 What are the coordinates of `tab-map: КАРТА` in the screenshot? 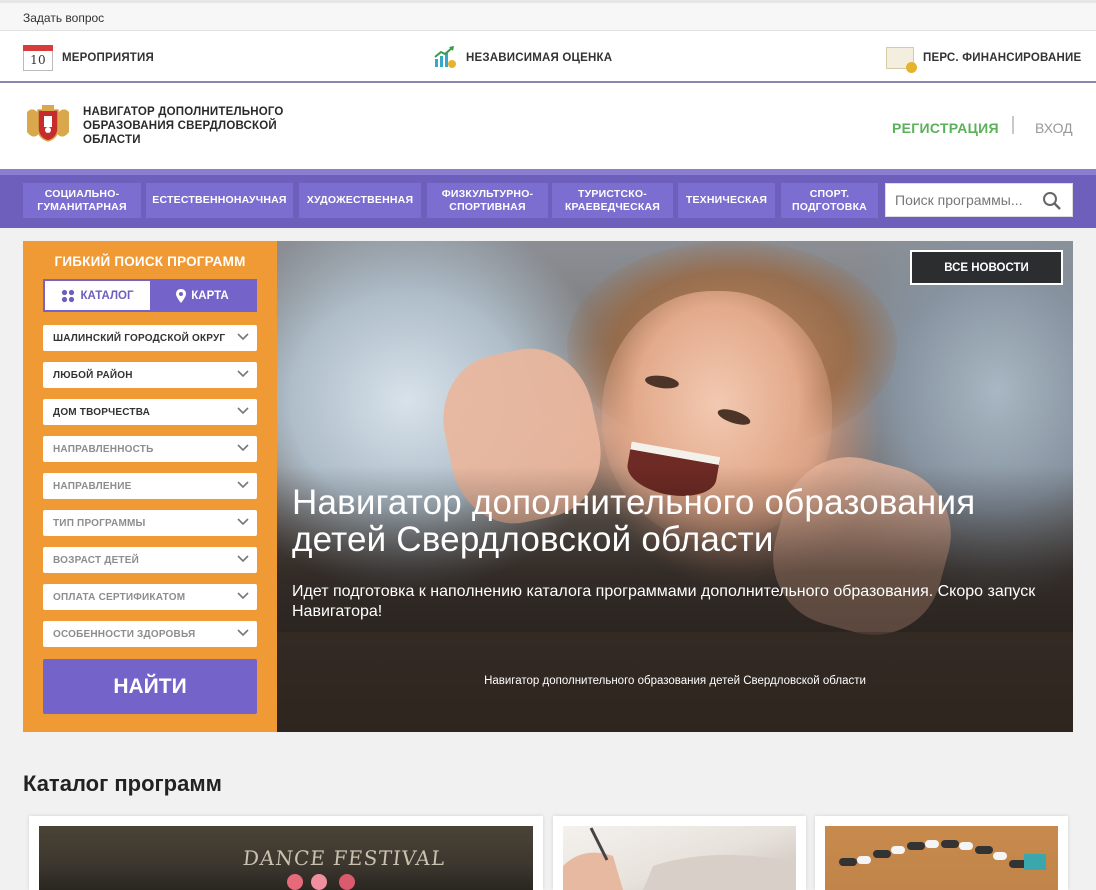 It's located at (202, 295).